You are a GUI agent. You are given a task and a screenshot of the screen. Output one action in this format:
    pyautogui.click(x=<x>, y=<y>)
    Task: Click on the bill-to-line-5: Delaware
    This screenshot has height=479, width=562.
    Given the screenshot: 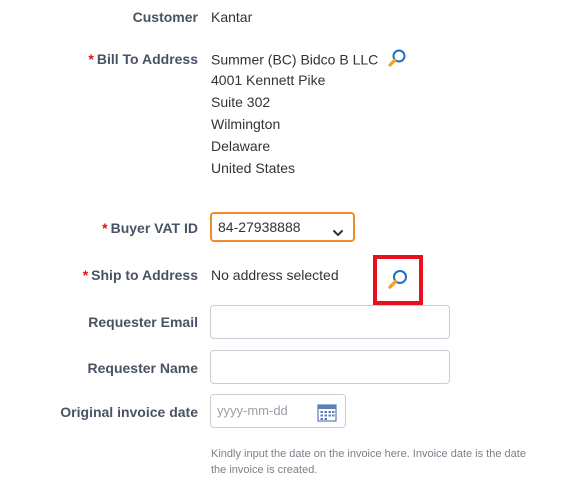 What is the action you would take?
    pyautogui.click(x=241, y=146)
    